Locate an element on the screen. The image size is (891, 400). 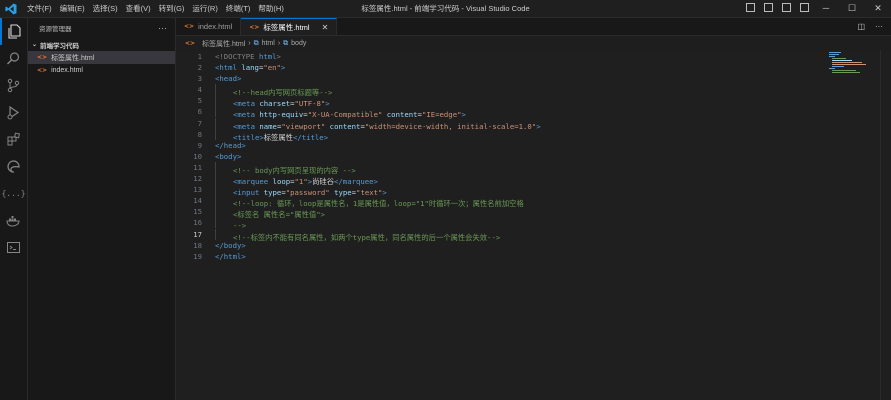
code-line: 9 </head> is located at coordinates (358, 145).